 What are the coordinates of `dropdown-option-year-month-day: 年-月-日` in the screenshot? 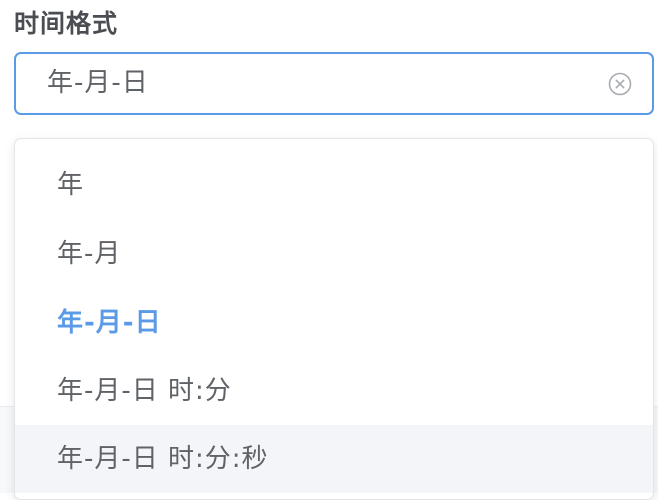 It's located at (334, 323).